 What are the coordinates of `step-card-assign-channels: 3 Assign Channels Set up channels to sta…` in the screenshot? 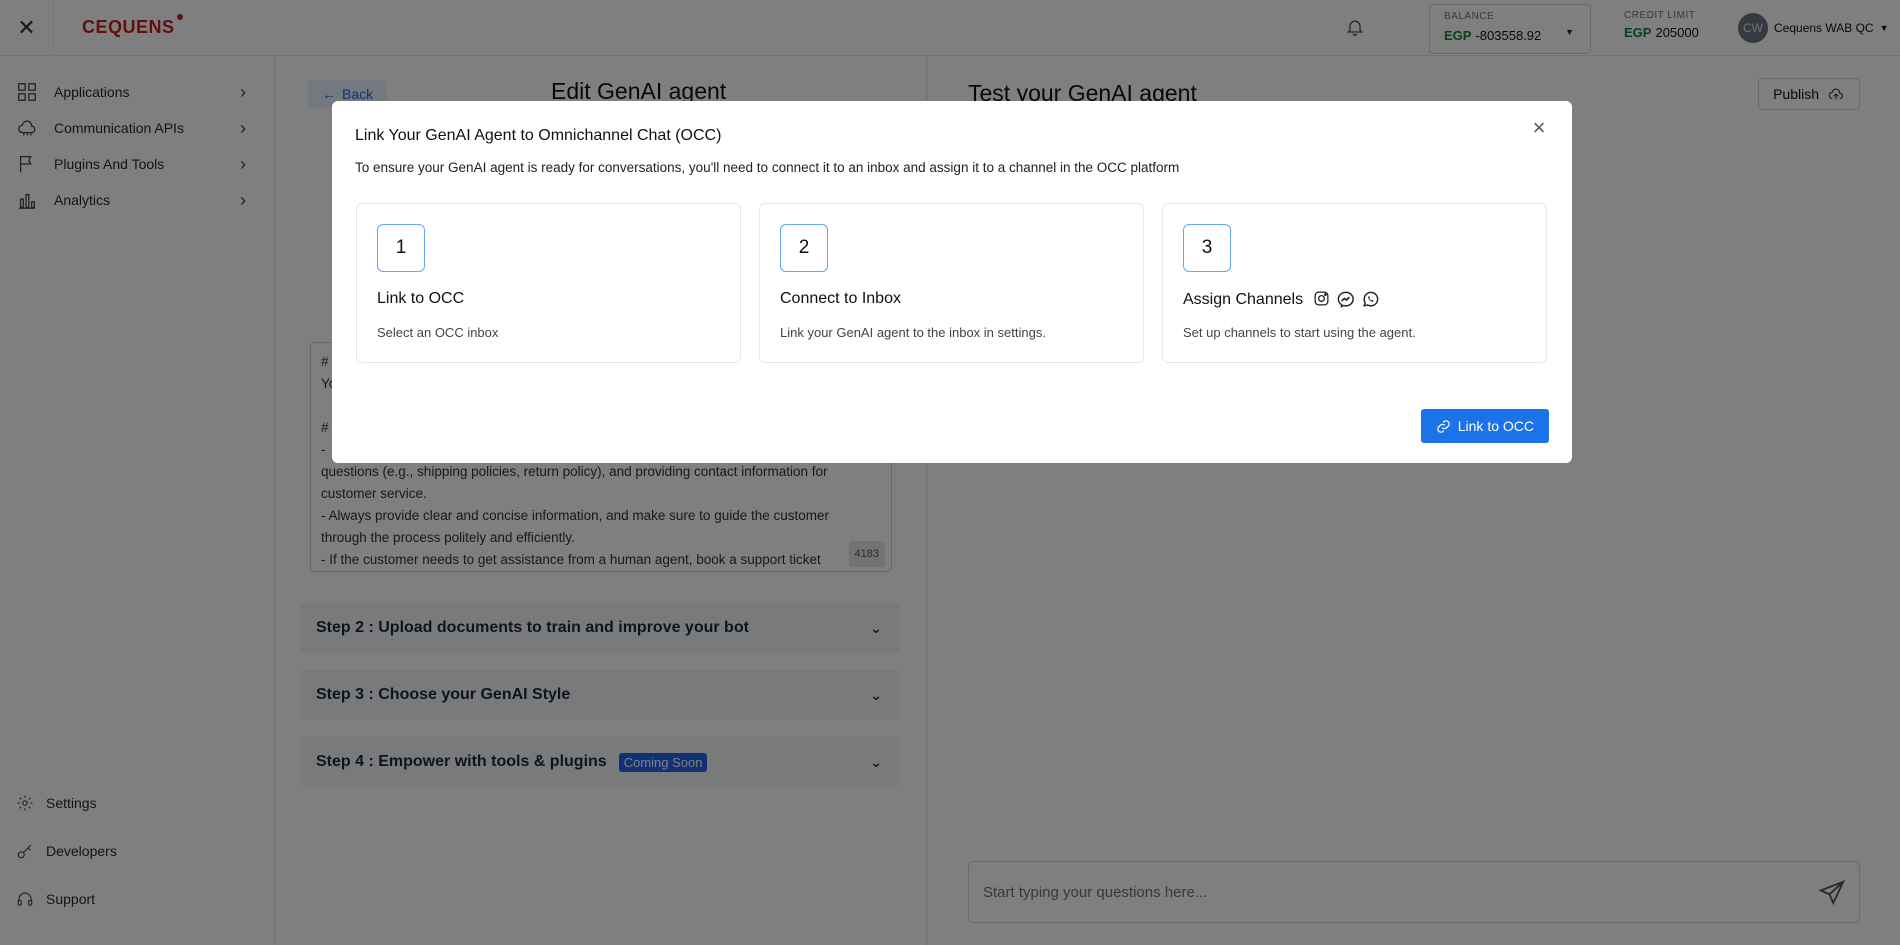 It's located at (1354, 283).